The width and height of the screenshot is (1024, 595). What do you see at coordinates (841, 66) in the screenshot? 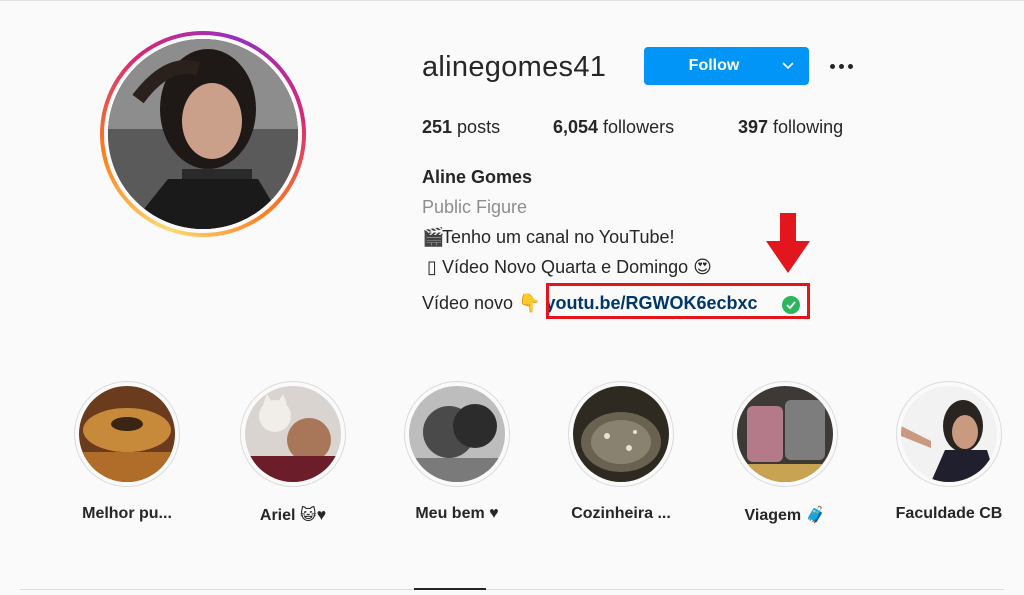
I see `more-options-button` at bounding box center [841, 66].